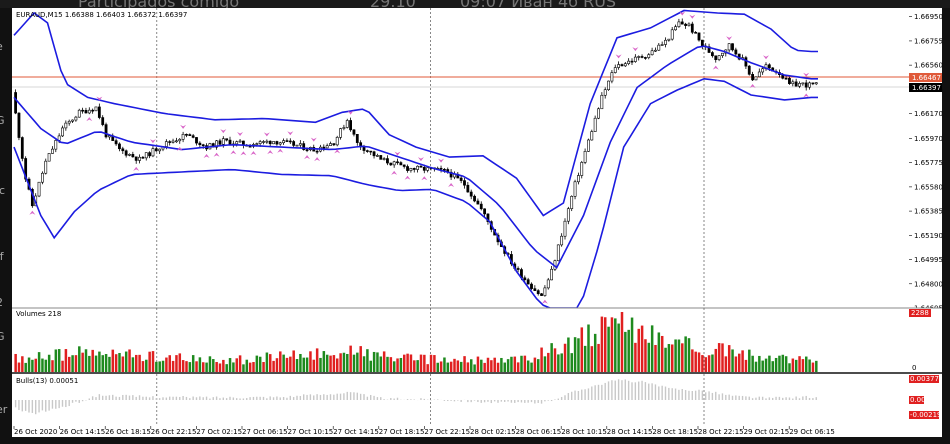 The image size is (950, 444). Describe the element at coordinates (925, 340) in the screenshot. I see `volumes-axis` at that location.